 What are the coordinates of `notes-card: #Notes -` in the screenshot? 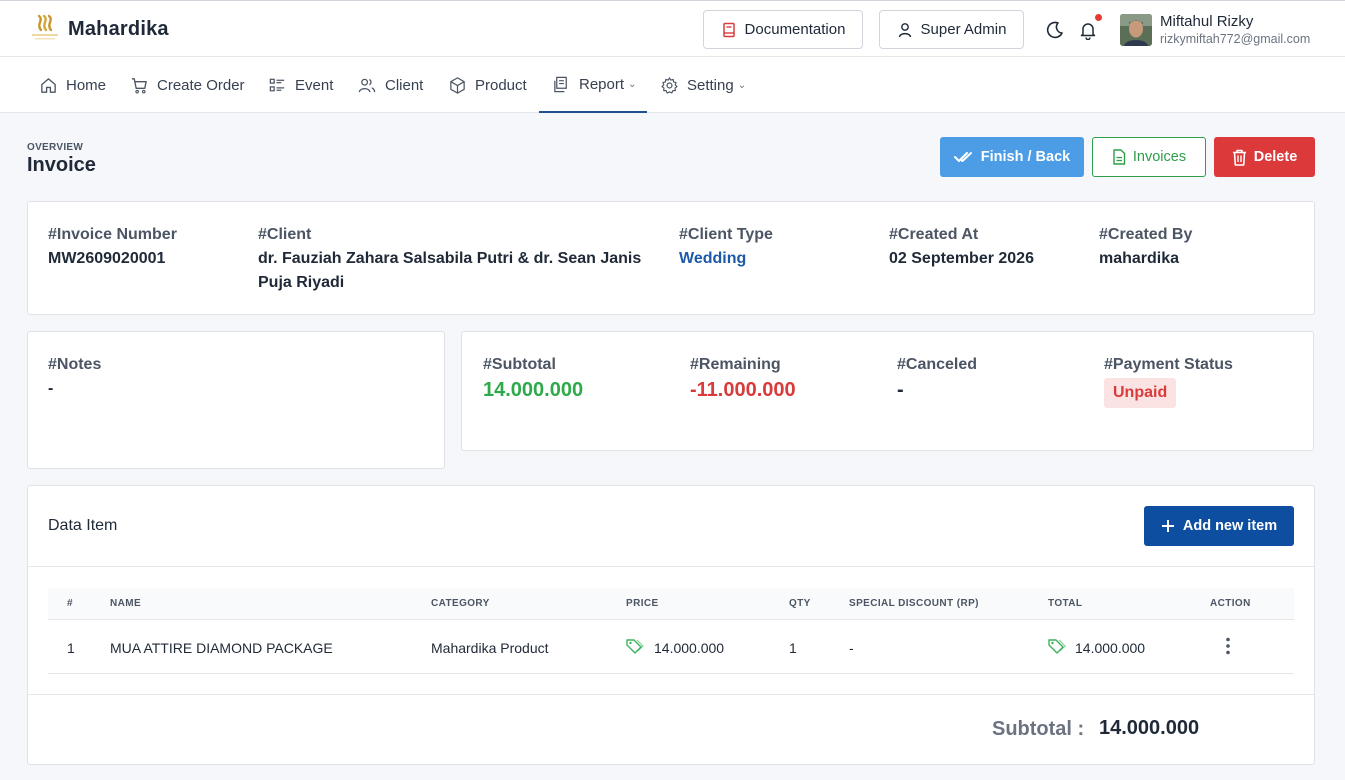 It's located at (236, 400).